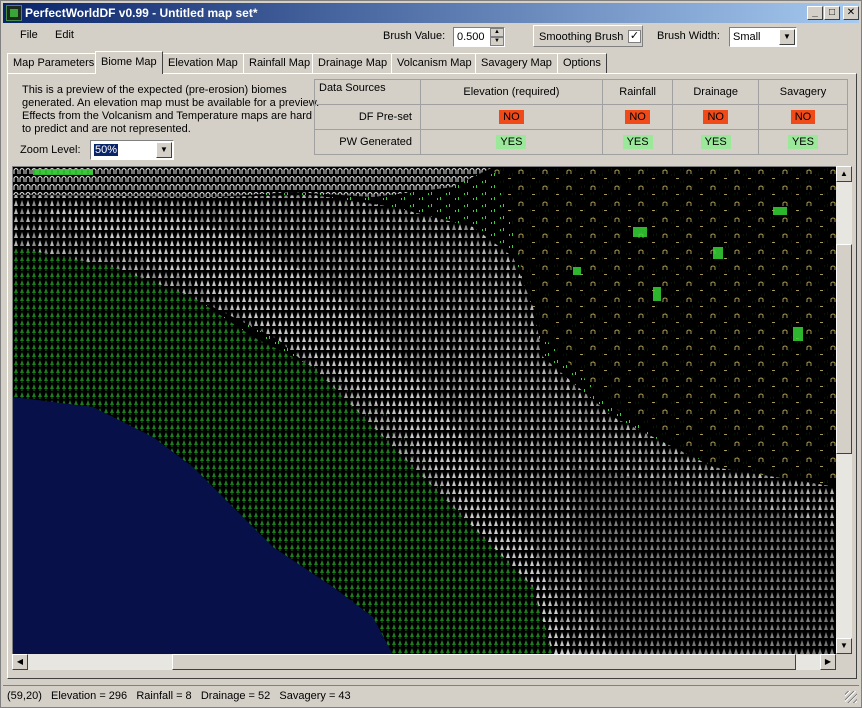 Image resolution: width=862 pixels, height=708 pixels. I want to click on spin-down-icon: ▼, so click(497, 41).